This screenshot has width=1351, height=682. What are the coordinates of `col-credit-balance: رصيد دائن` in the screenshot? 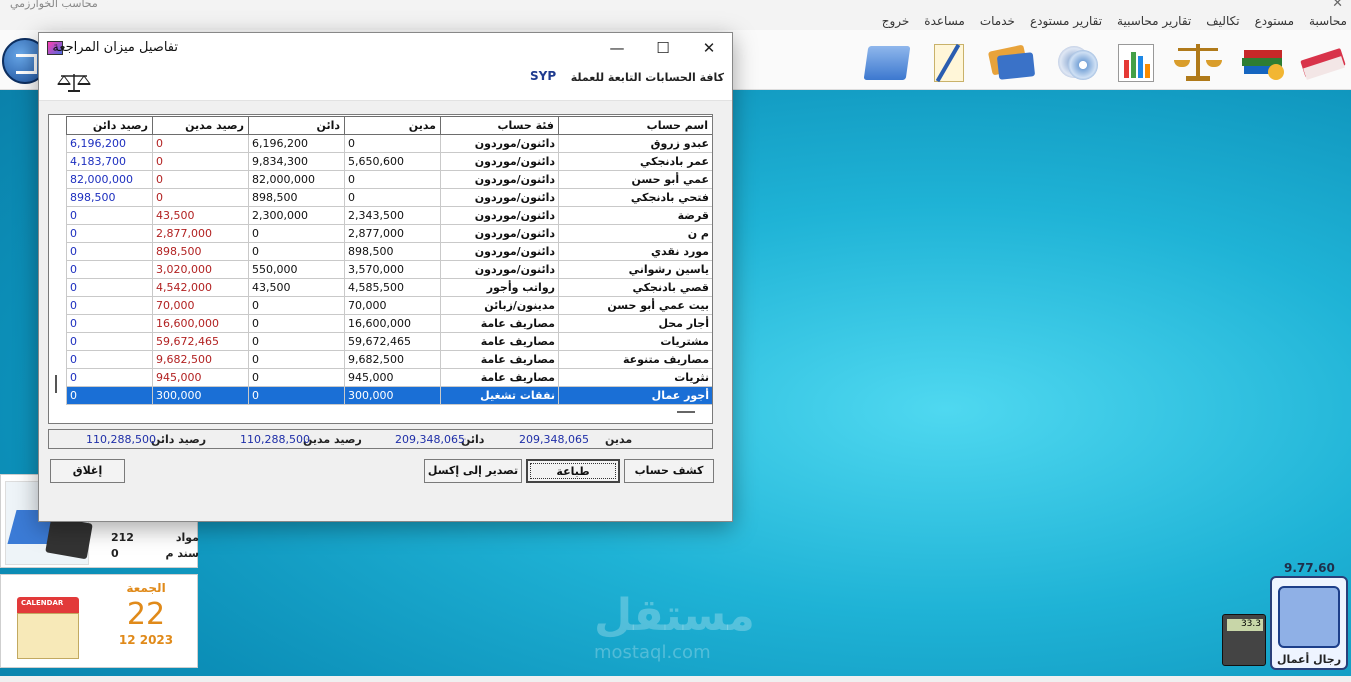 It's located at (109, 125).